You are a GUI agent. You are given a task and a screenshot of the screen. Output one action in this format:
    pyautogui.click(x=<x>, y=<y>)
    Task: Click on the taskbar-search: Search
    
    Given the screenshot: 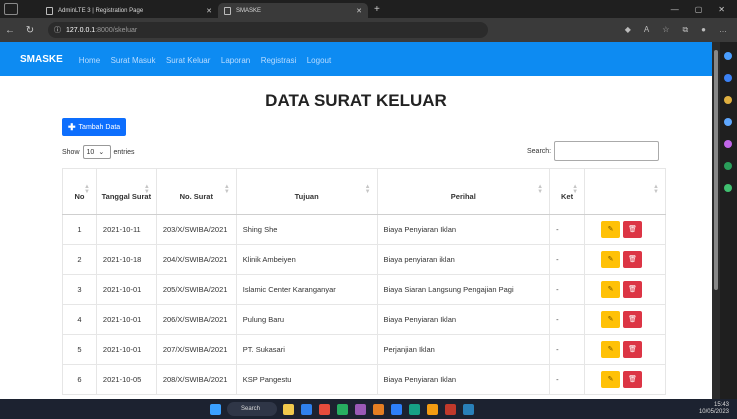 What is the action you would take?
    pyautogui.click(x=252, y=409)
    